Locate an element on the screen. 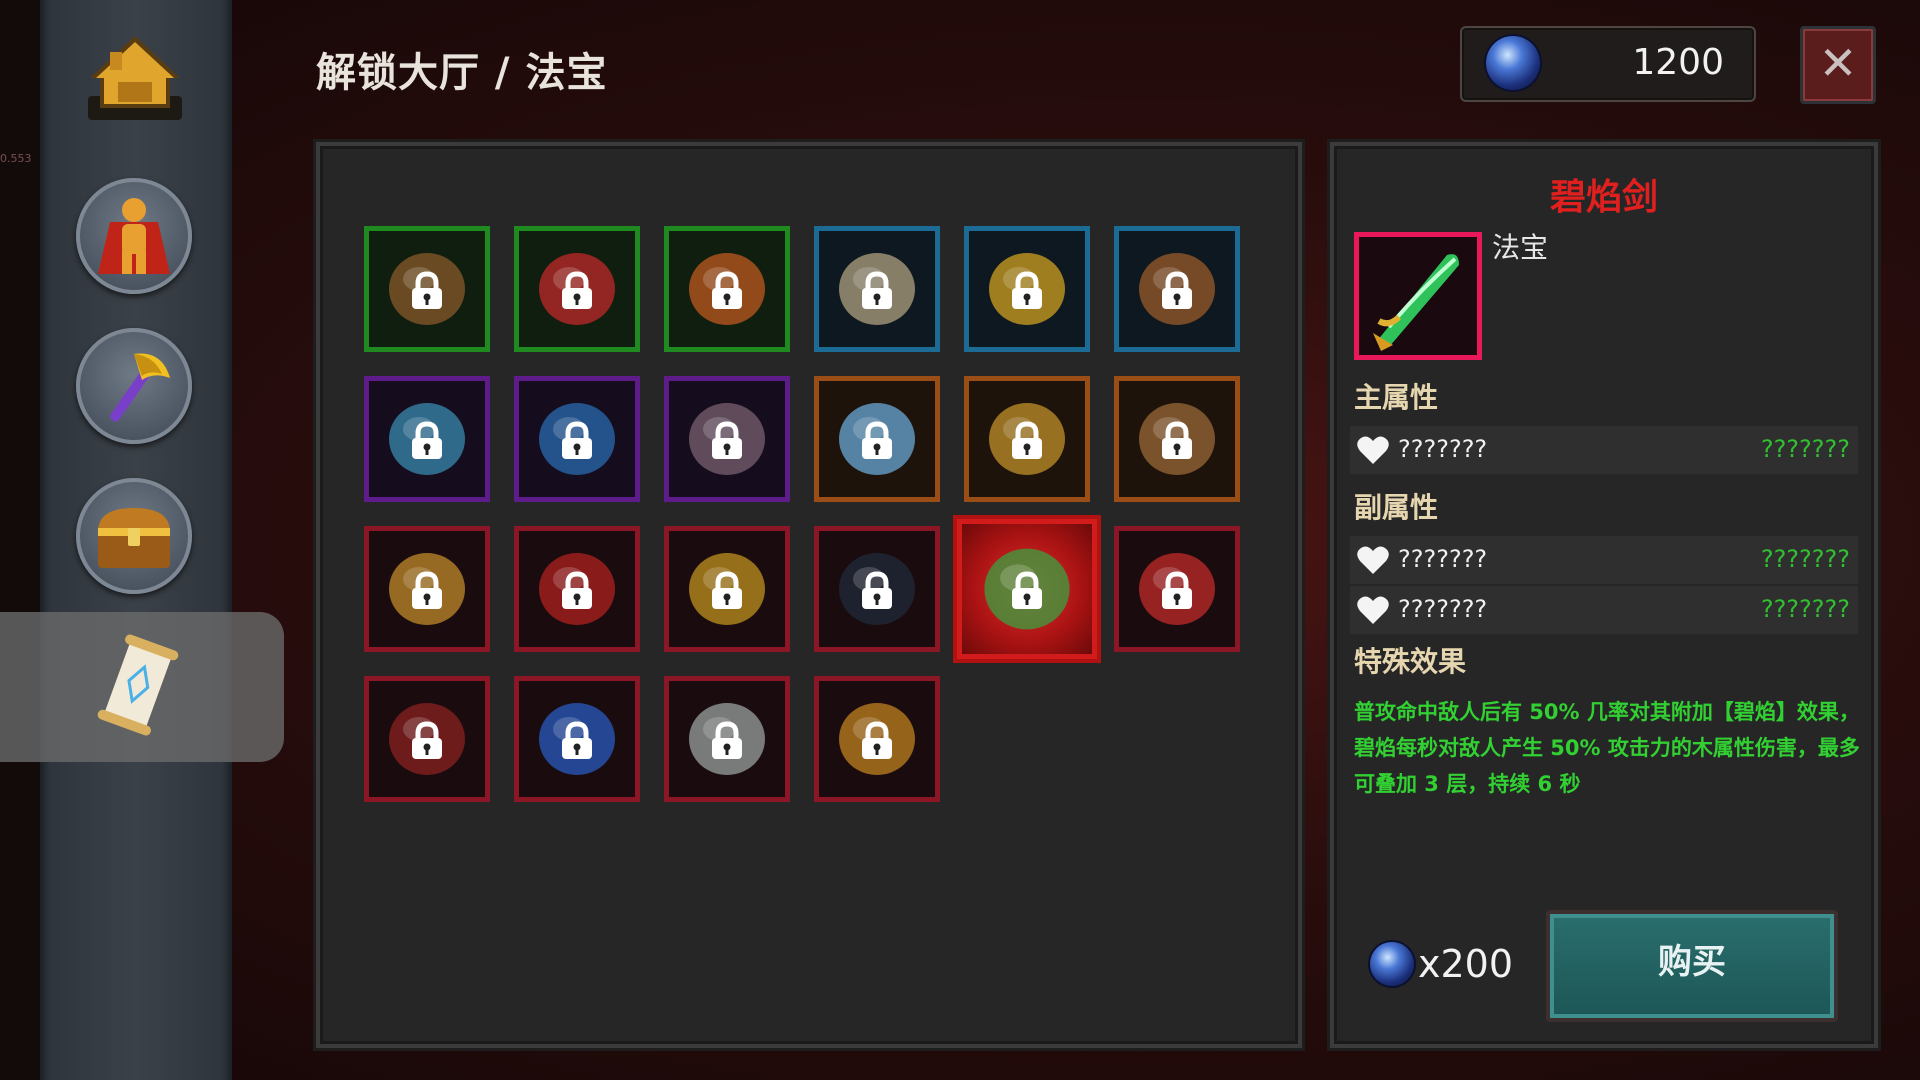  item-slot-gold-ring is located at coordinates (727, 589).